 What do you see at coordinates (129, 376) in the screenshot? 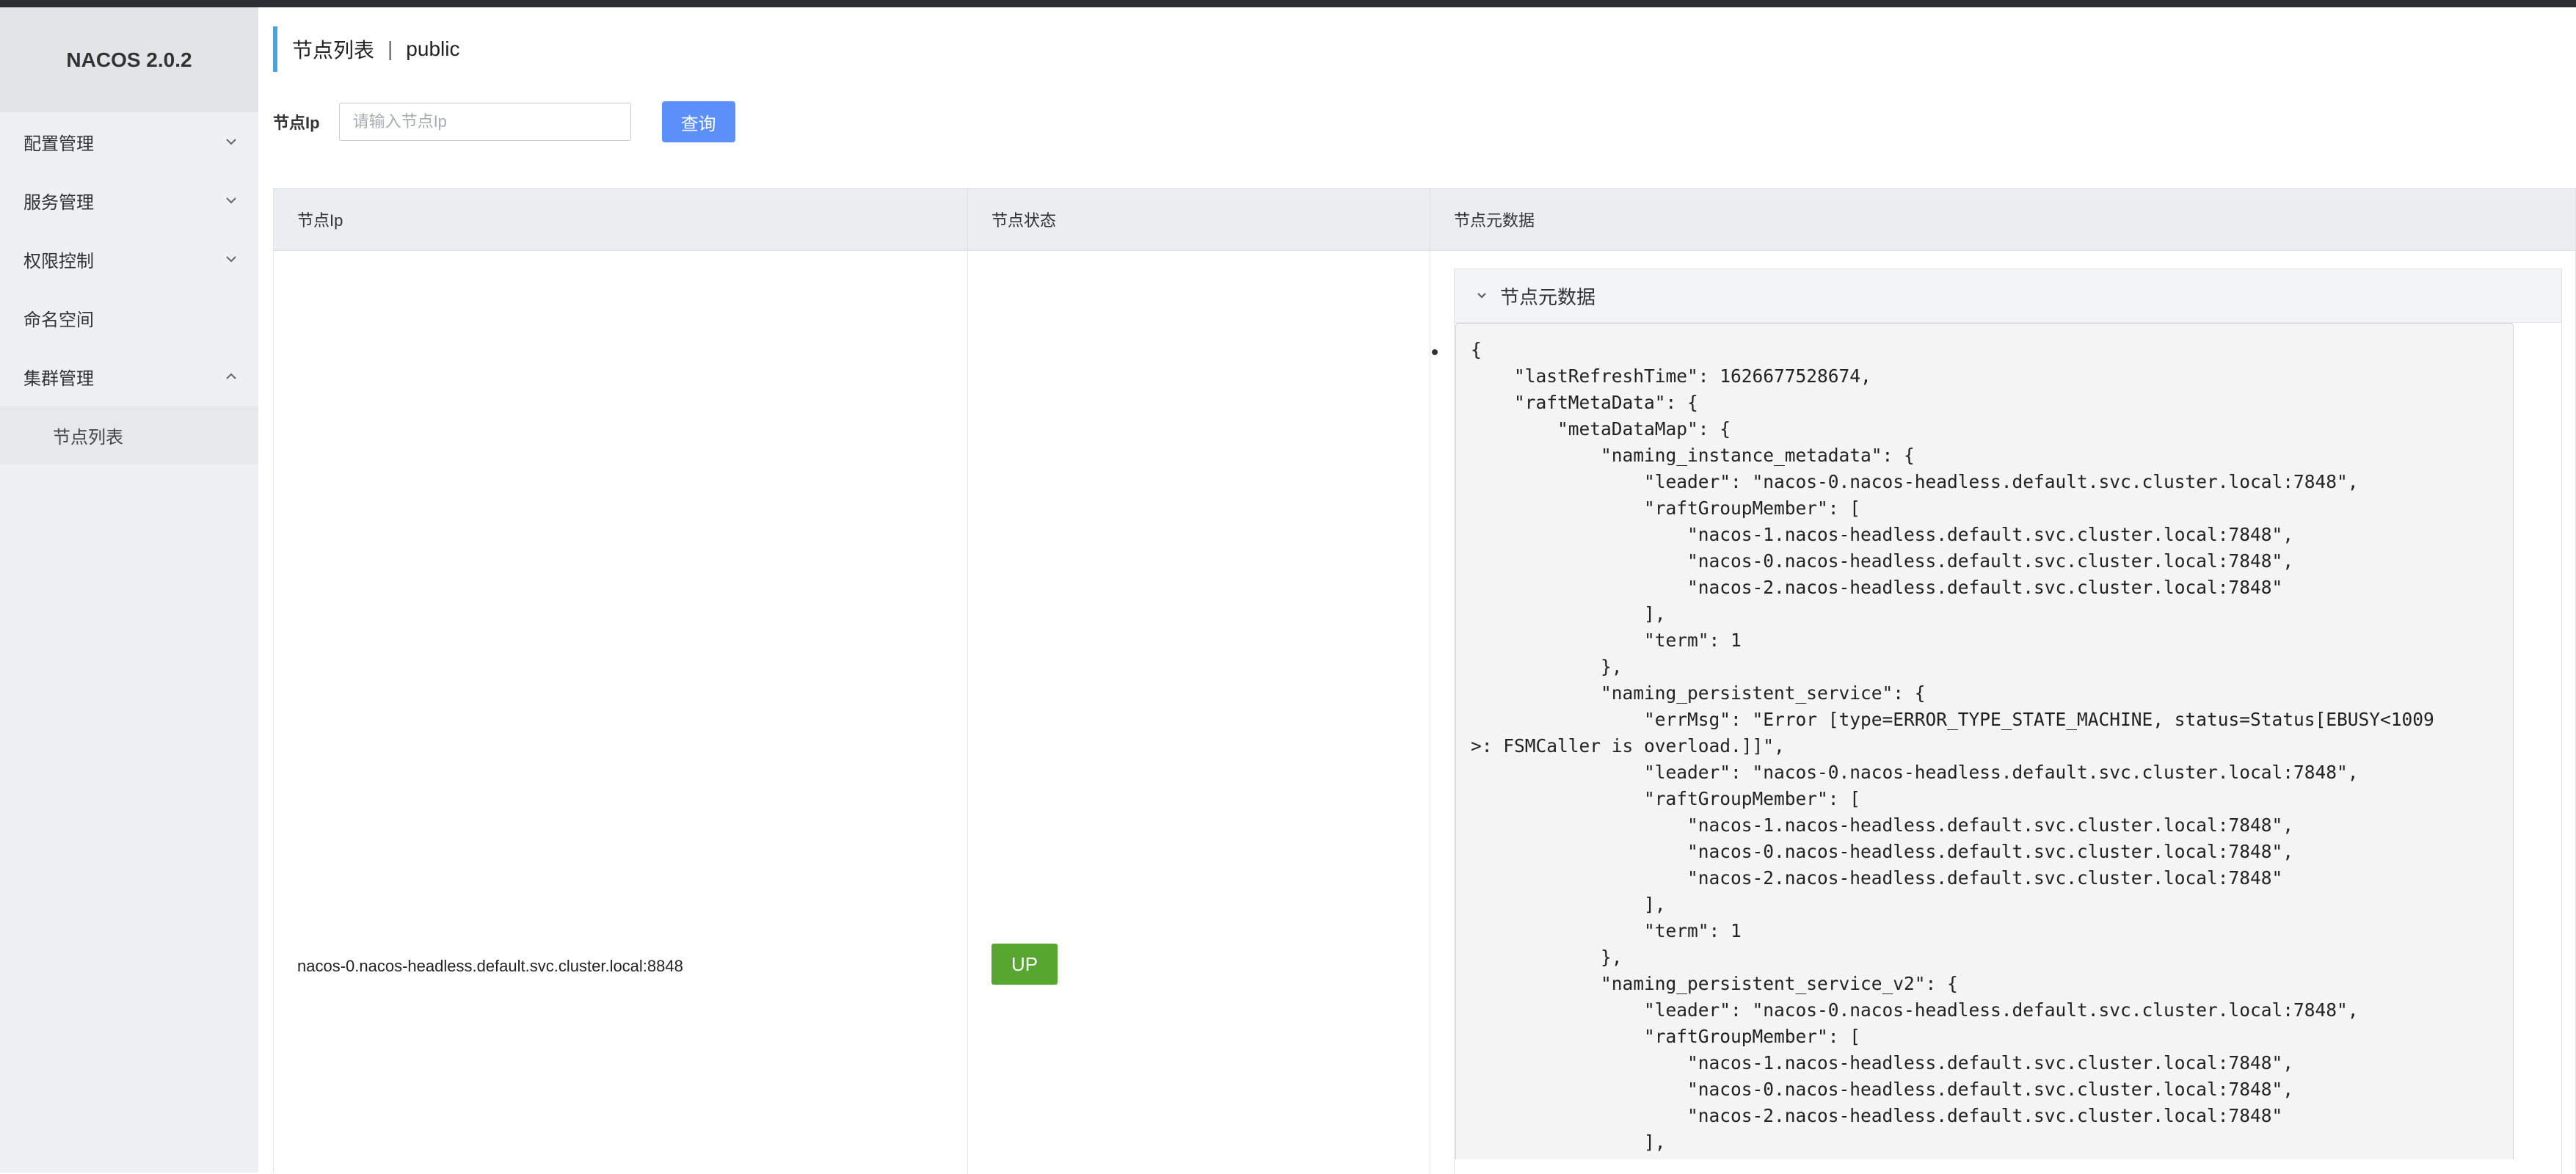
I see `sidebar-item-cluster: 集群管理` at bounding box center [129, 376].